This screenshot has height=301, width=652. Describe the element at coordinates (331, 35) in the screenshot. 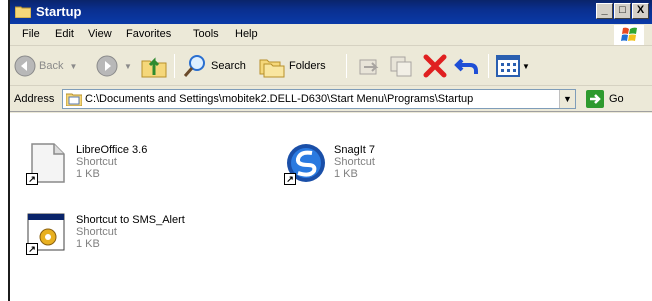

I see `menu-bar: File Edit View Favorites Tools Help` at that location.